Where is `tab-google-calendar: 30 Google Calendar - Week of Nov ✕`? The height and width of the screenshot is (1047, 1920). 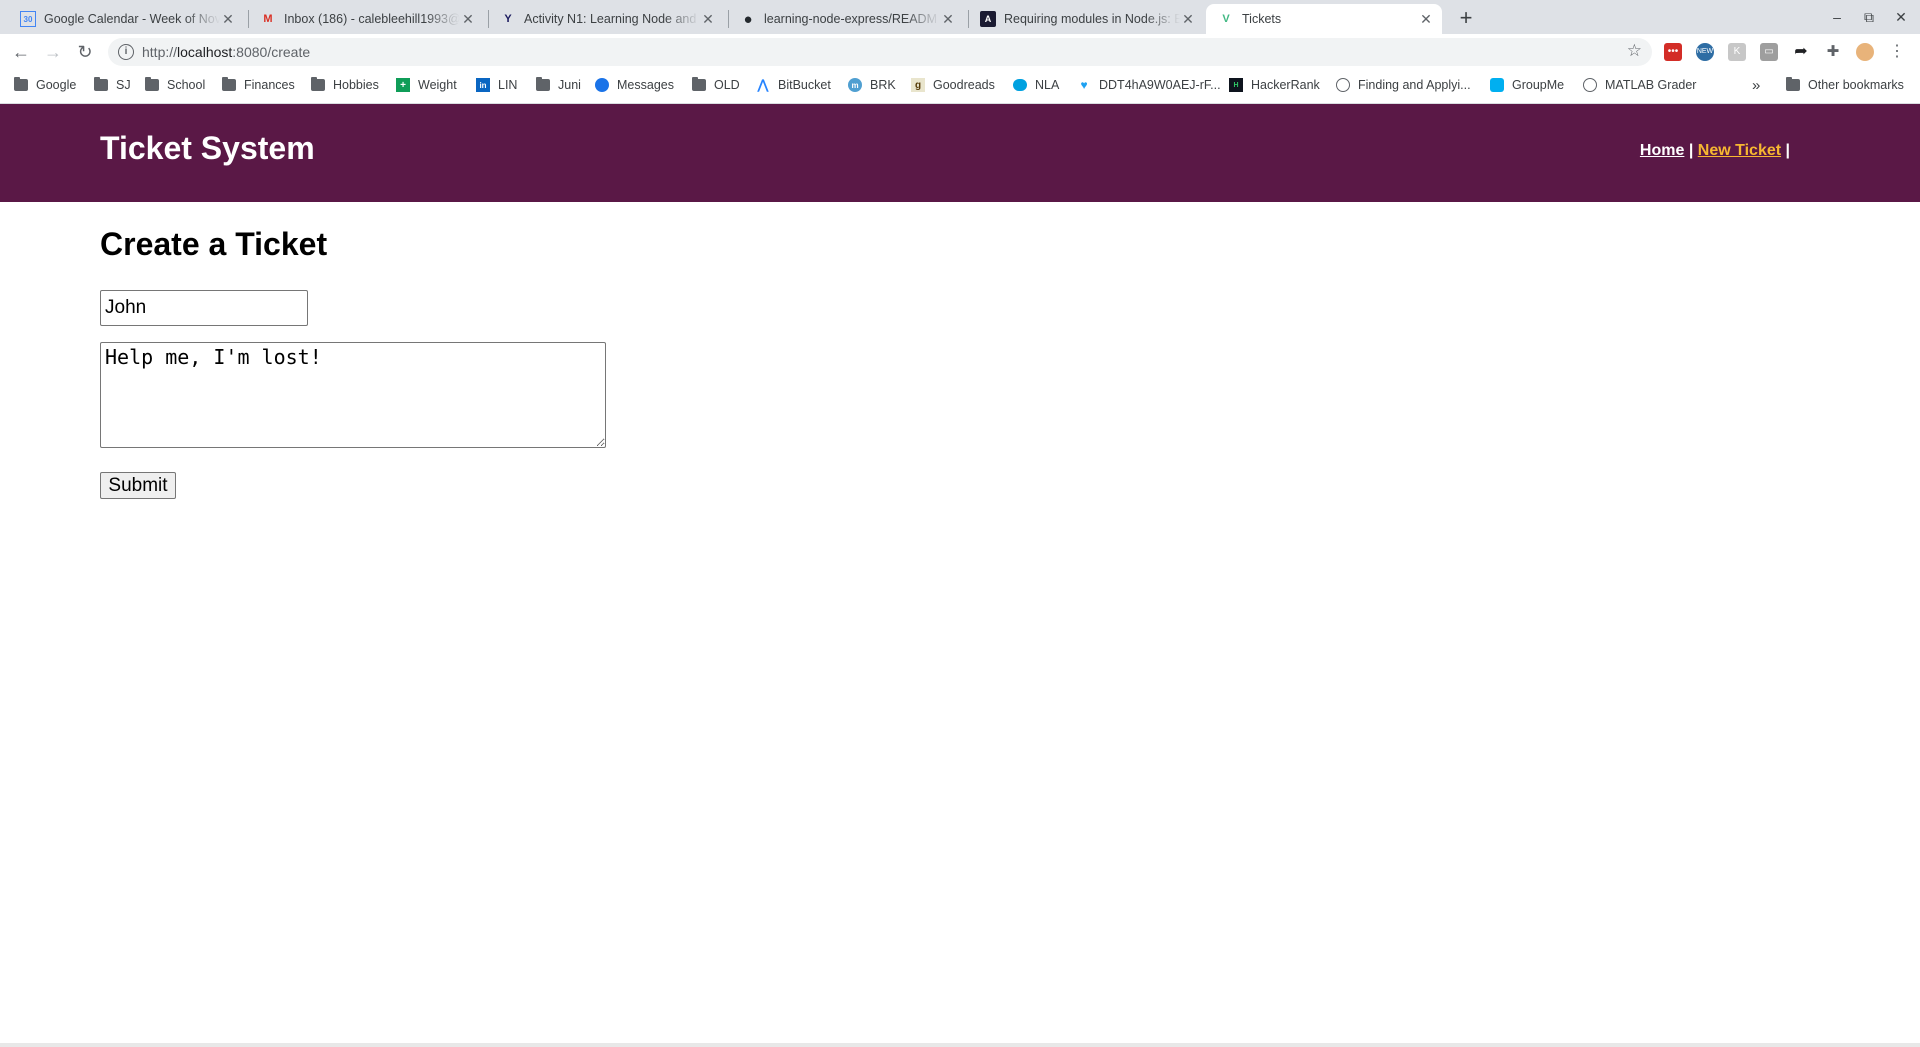 tab-google-calendar: 30 Google Calendar - Week of Nov ✕ is located at coordinates (126, 19).